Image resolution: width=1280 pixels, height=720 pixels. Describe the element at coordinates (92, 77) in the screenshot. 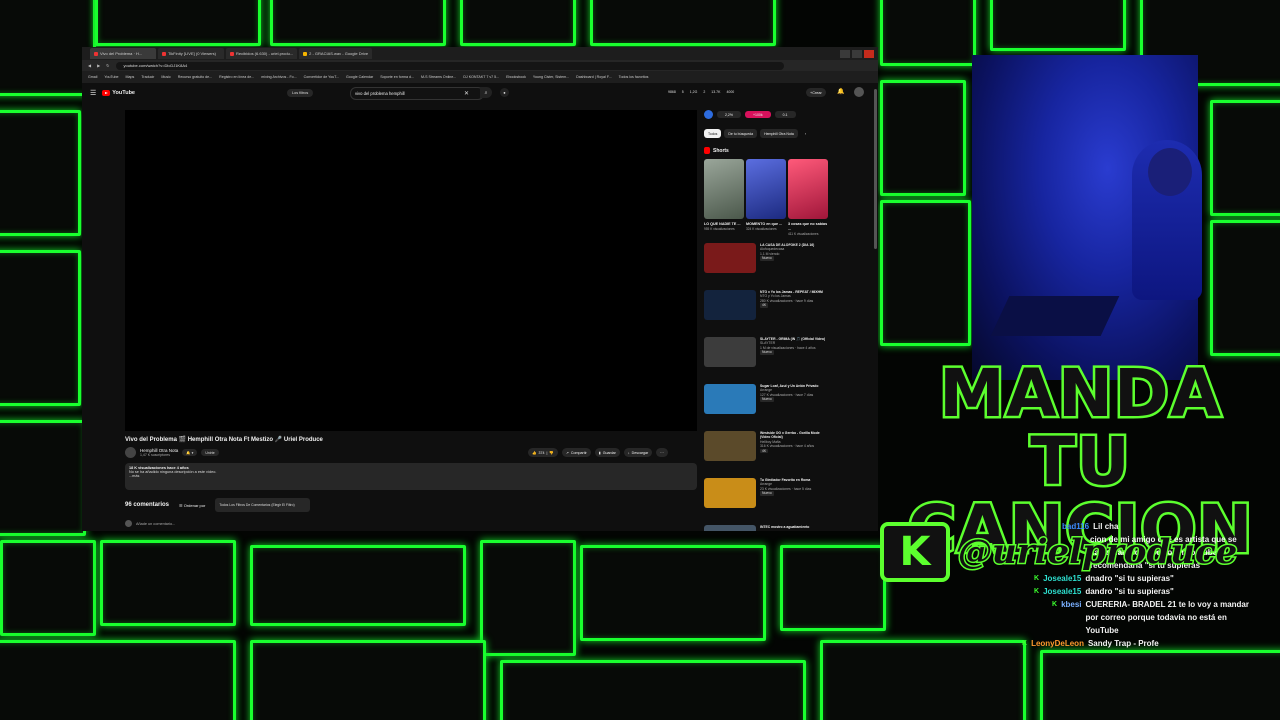

I see `bookmark-item: Gmail` at that location.